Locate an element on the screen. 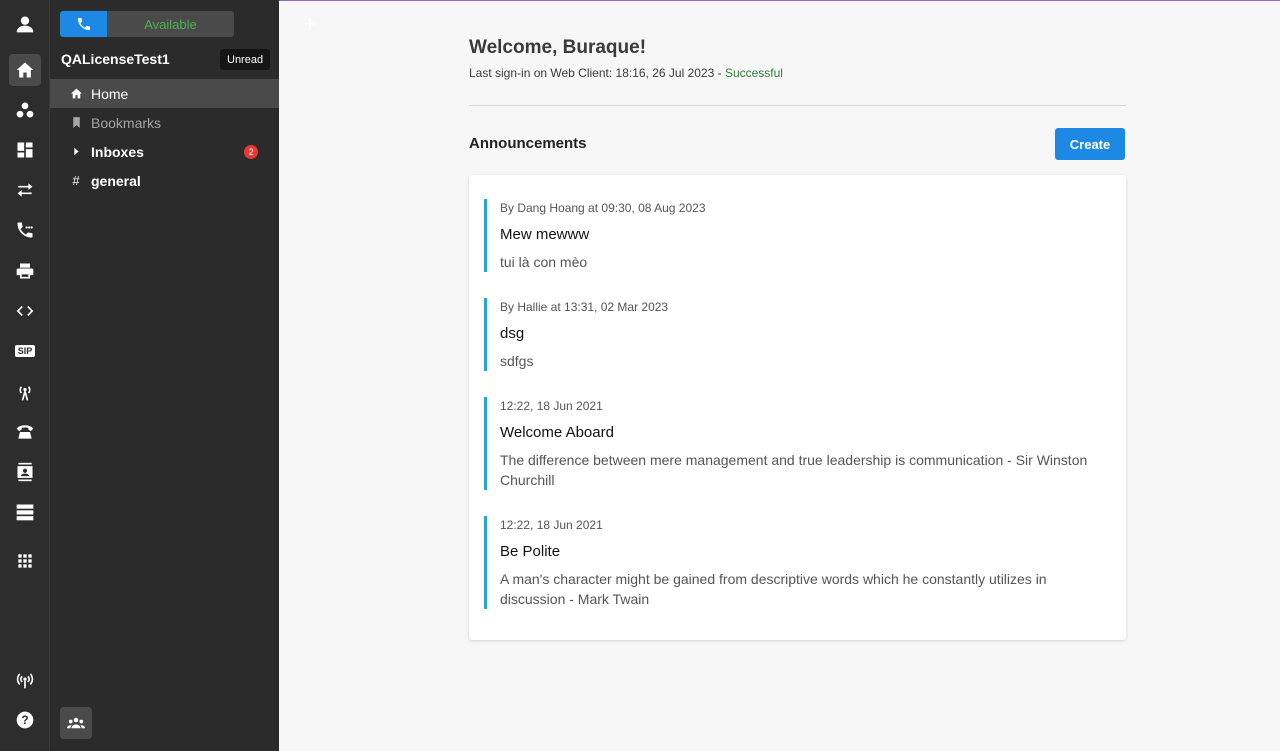 This screenshot has width=1280, height=751. team-icon is located at coordinates (76, 723).